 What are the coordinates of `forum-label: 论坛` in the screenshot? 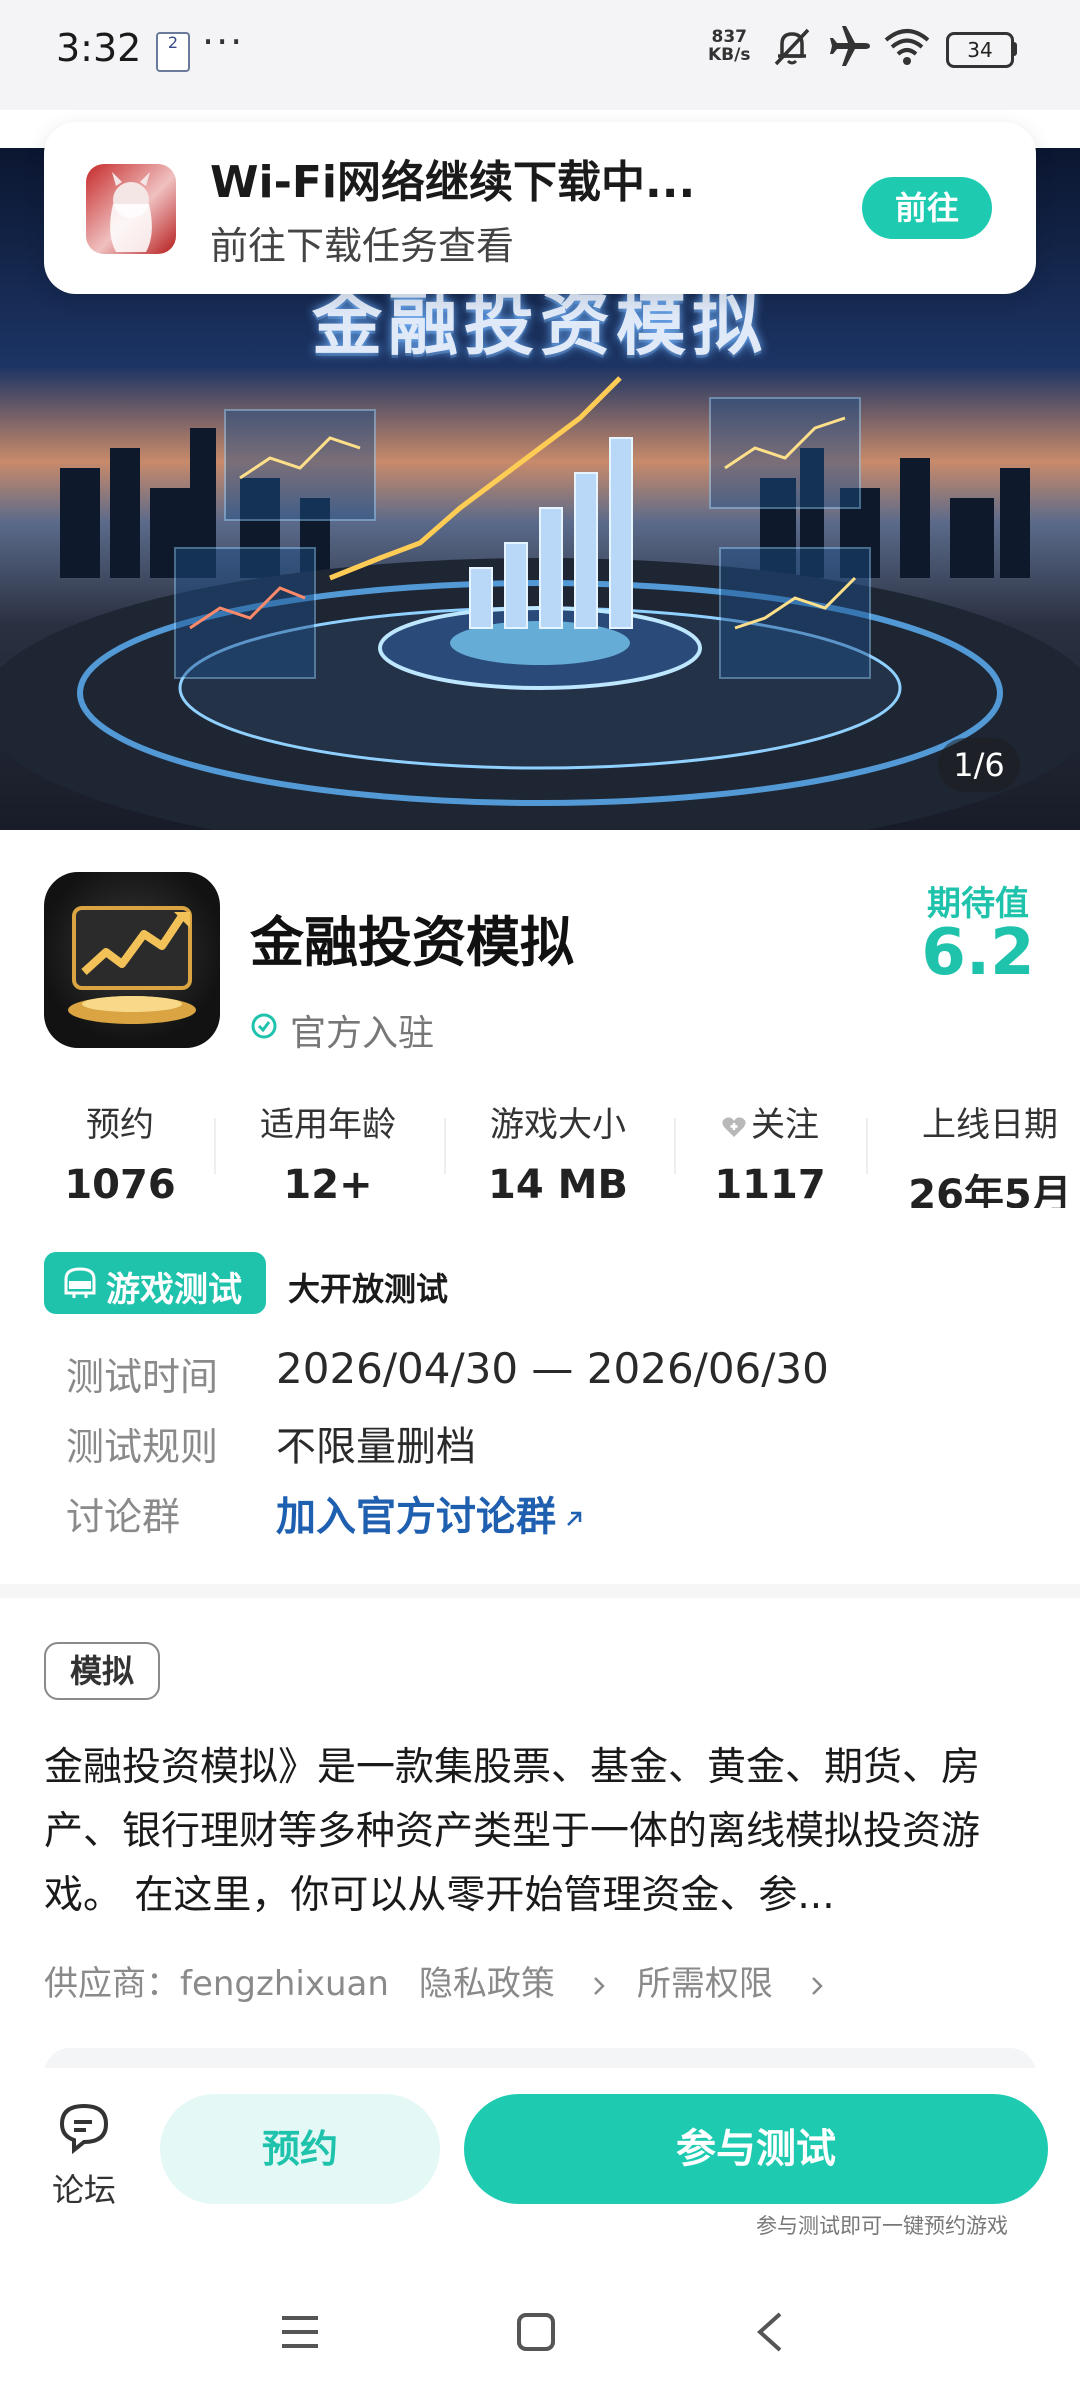 It's located at (84, 2188).